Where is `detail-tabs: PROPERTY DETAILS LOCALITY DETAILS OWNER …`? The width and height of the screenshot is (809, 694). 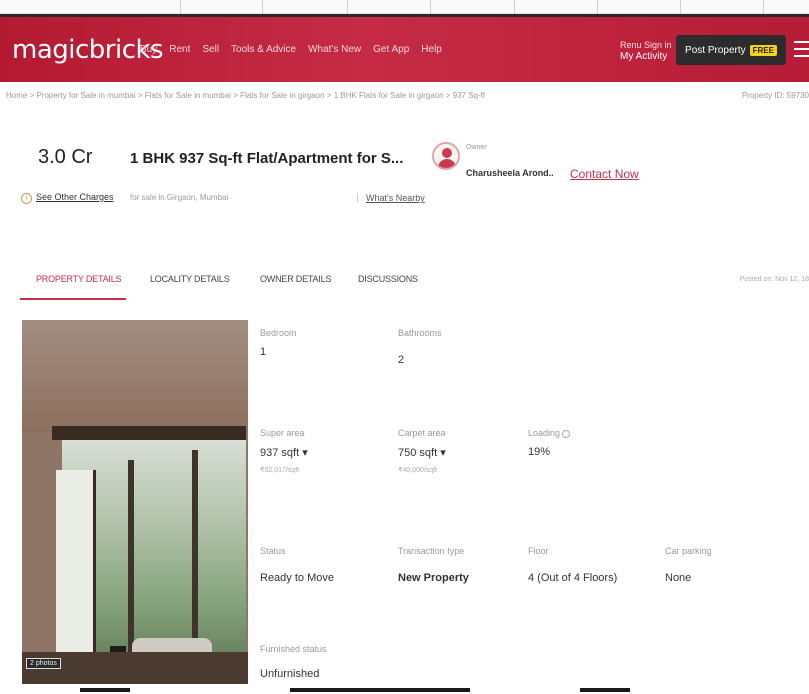
detail-tabs: PROPERTY DETAILS LOCALITY DETAILS OWNER … is located at coordinates (404, 282).